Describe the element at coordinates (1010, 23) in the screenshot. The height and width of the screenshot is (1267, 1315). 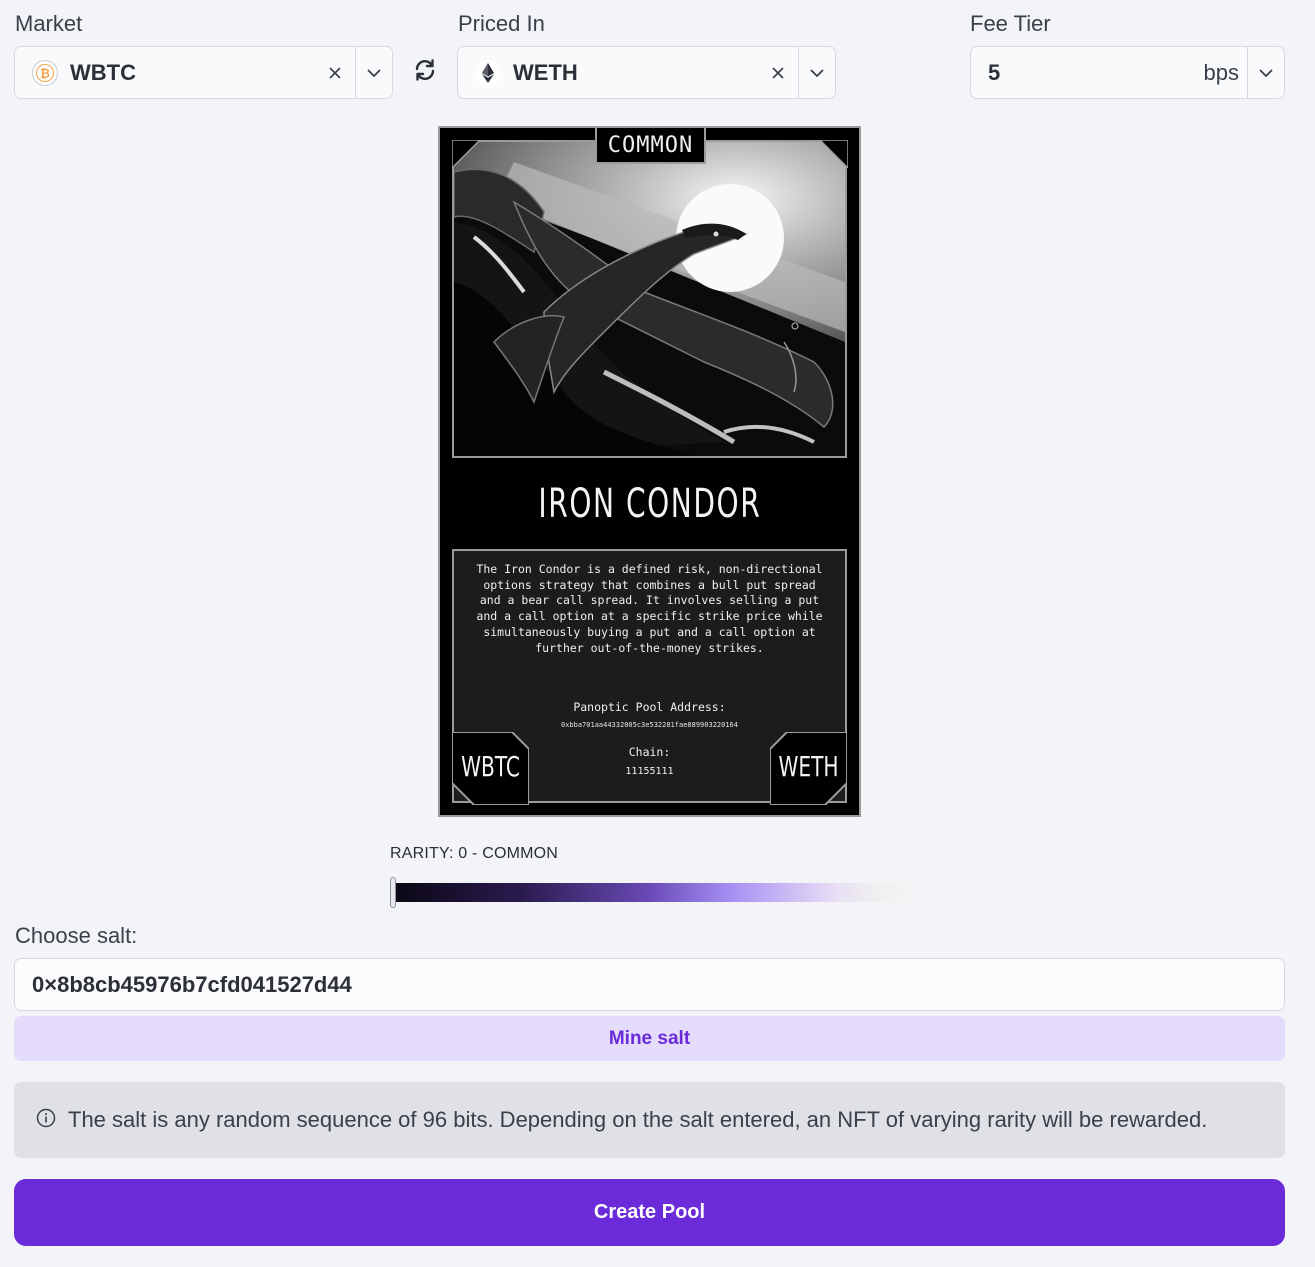
I see `fee-tier-label: Fee Tier` at that location.